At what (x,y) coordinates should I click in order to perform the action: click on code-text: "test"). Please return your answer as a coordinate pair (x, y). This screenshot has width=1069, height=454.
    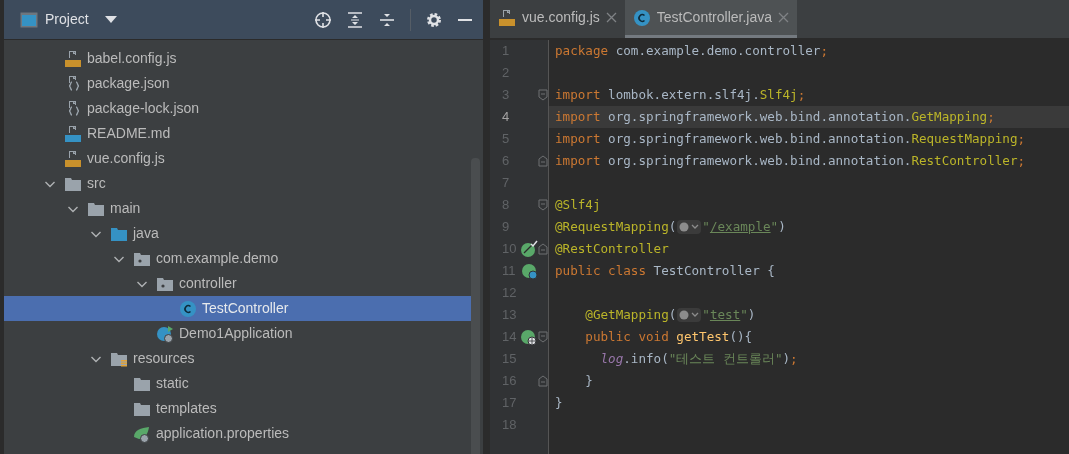
    Looking at the image, I should click on (729, 314).